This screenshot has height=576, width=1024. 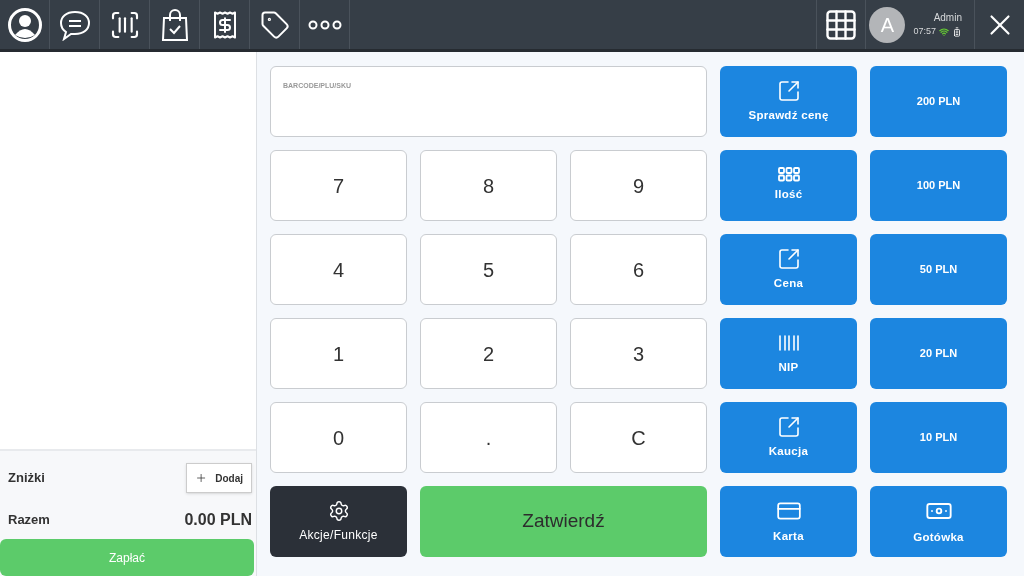 I want to click on keypad-key: 6, so click(x=638, y=269).